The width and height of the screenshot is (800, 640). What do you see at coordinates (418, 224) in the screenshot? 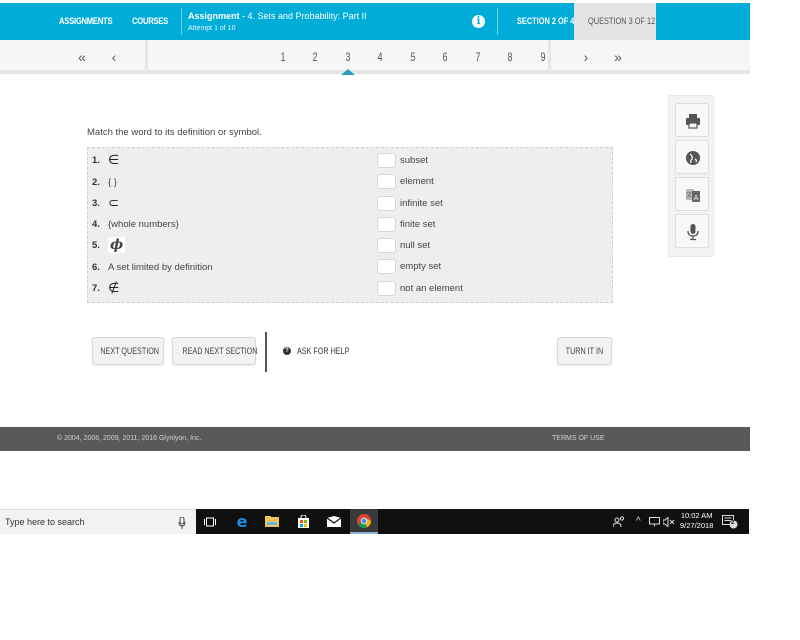
I see `answer-label: finite set` at bounding box center [418, 224].